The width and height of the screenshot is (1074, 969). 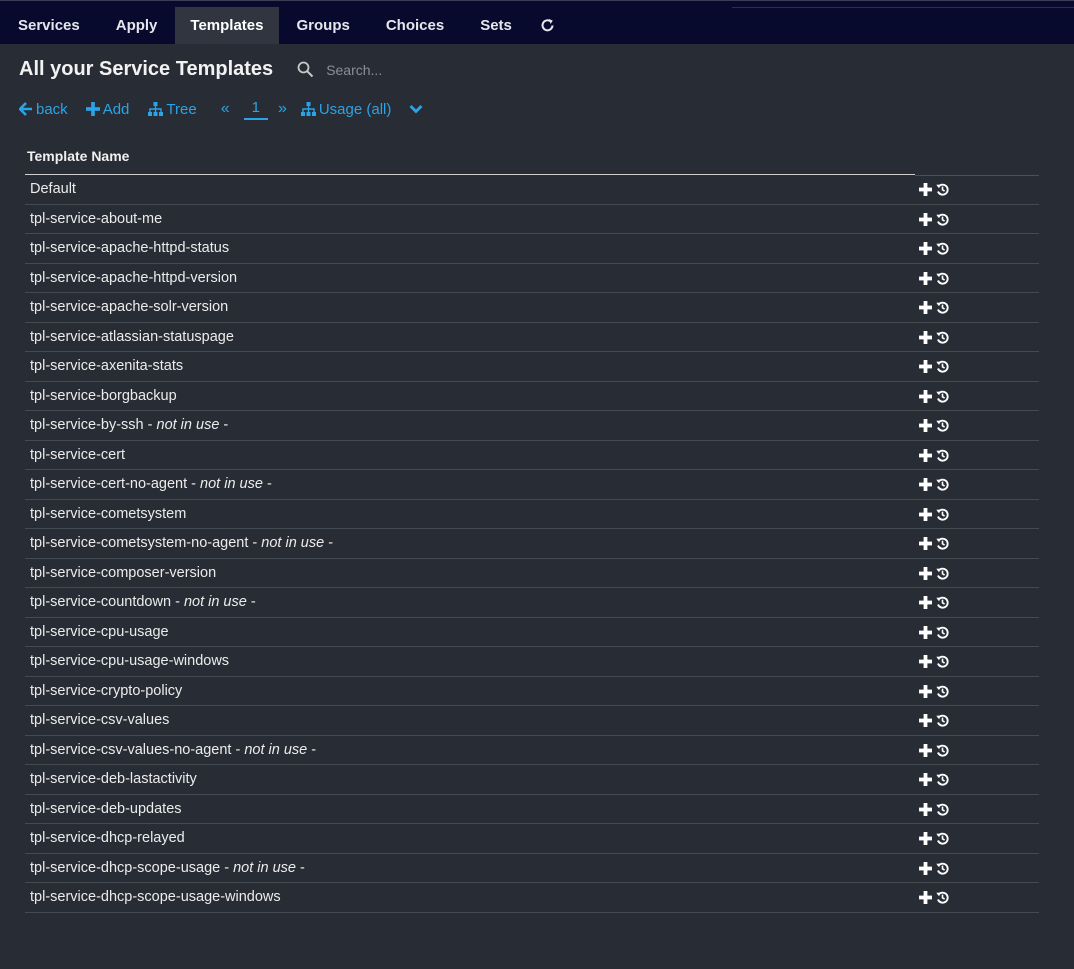 What do you see at coordinates (934, 248) in the screenshot?
I see `row-actions` at bounding box center [934, 248].